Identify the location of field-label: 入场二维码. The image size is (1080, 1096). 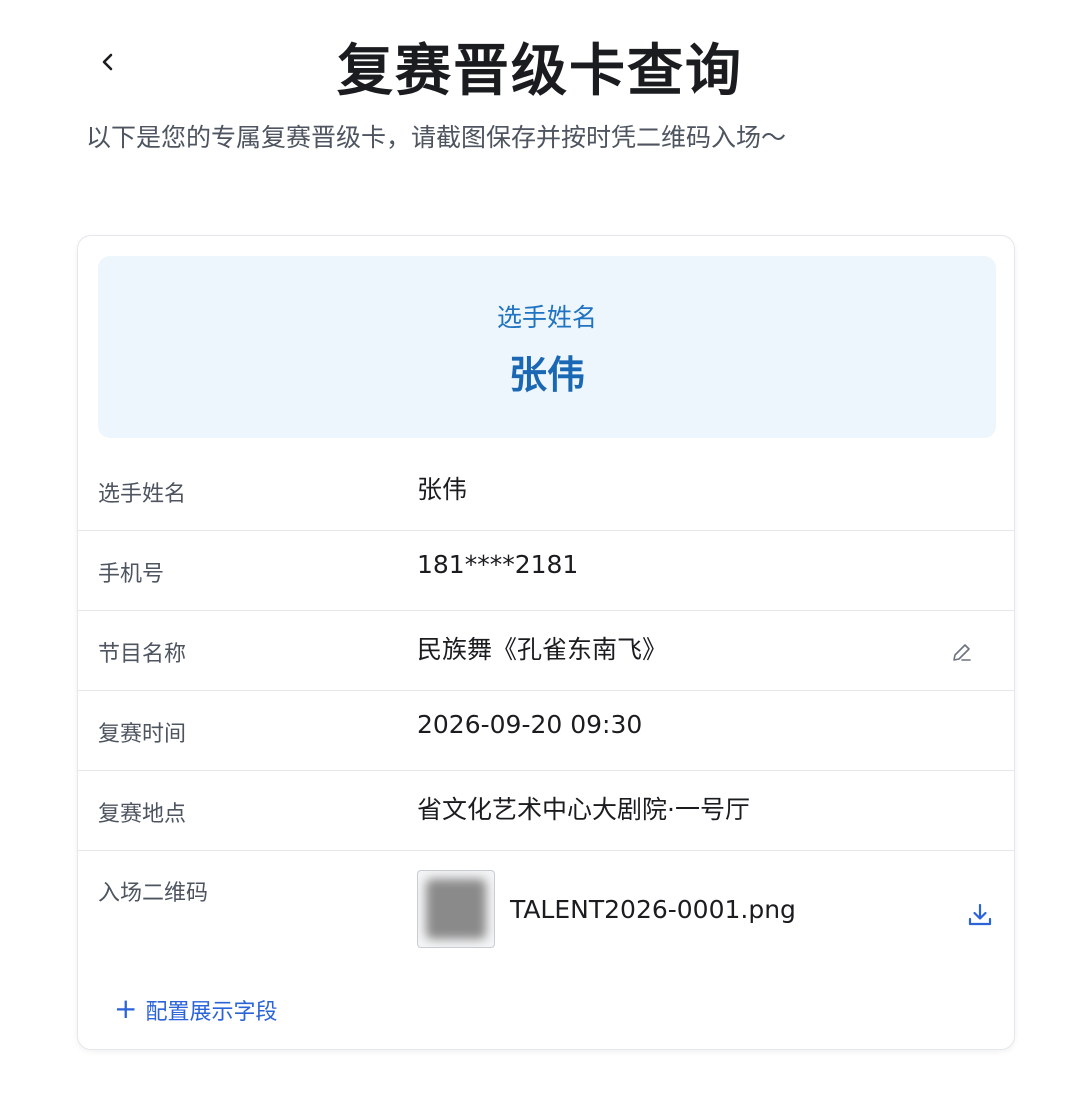
(153, 893).